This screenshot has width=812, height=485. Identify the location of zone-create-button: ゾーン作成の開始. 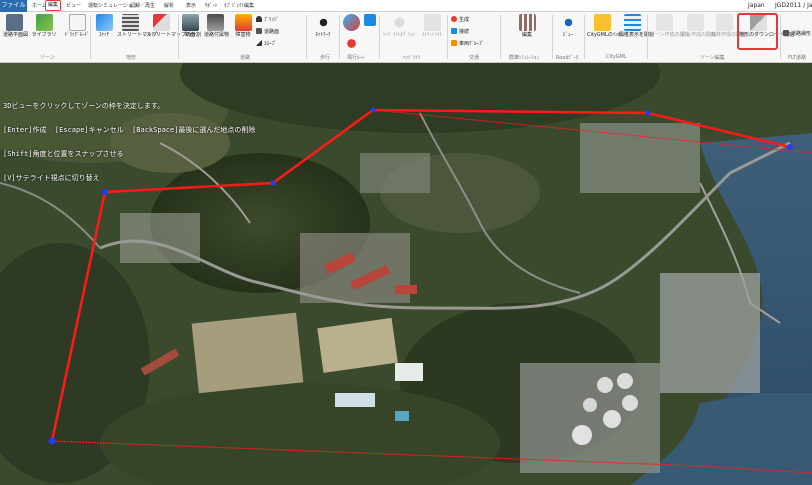
(670, 26).